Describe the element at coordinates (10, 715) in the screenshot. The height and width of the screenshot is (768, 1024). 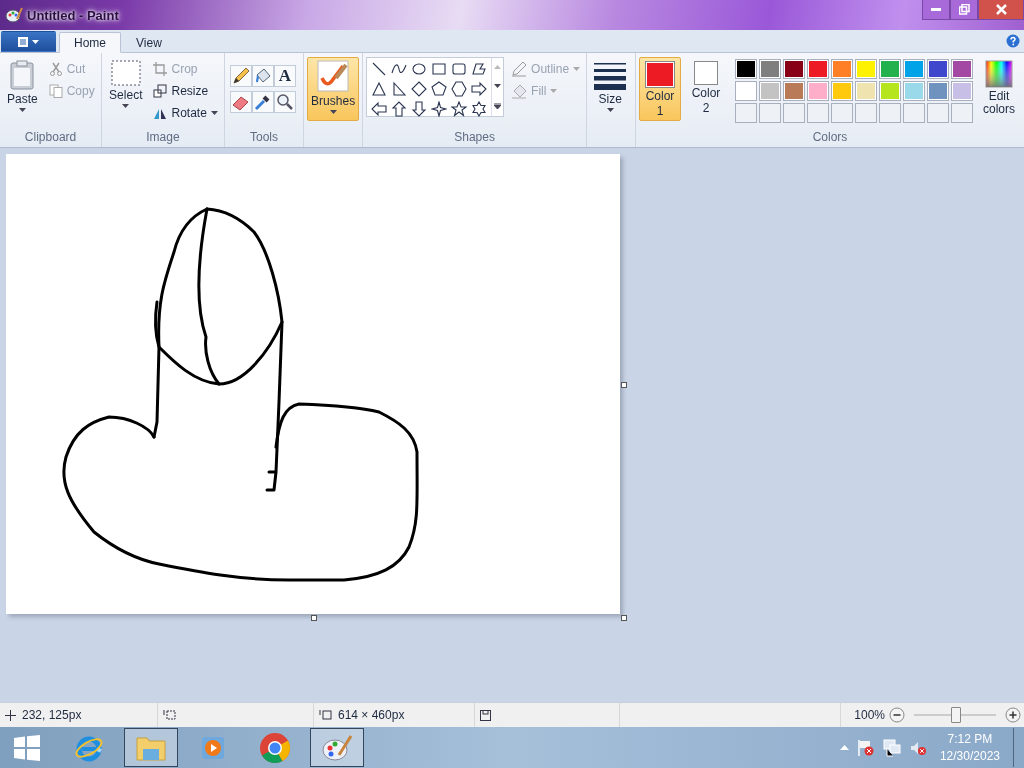
I see `cursor-position-icon` at that location.